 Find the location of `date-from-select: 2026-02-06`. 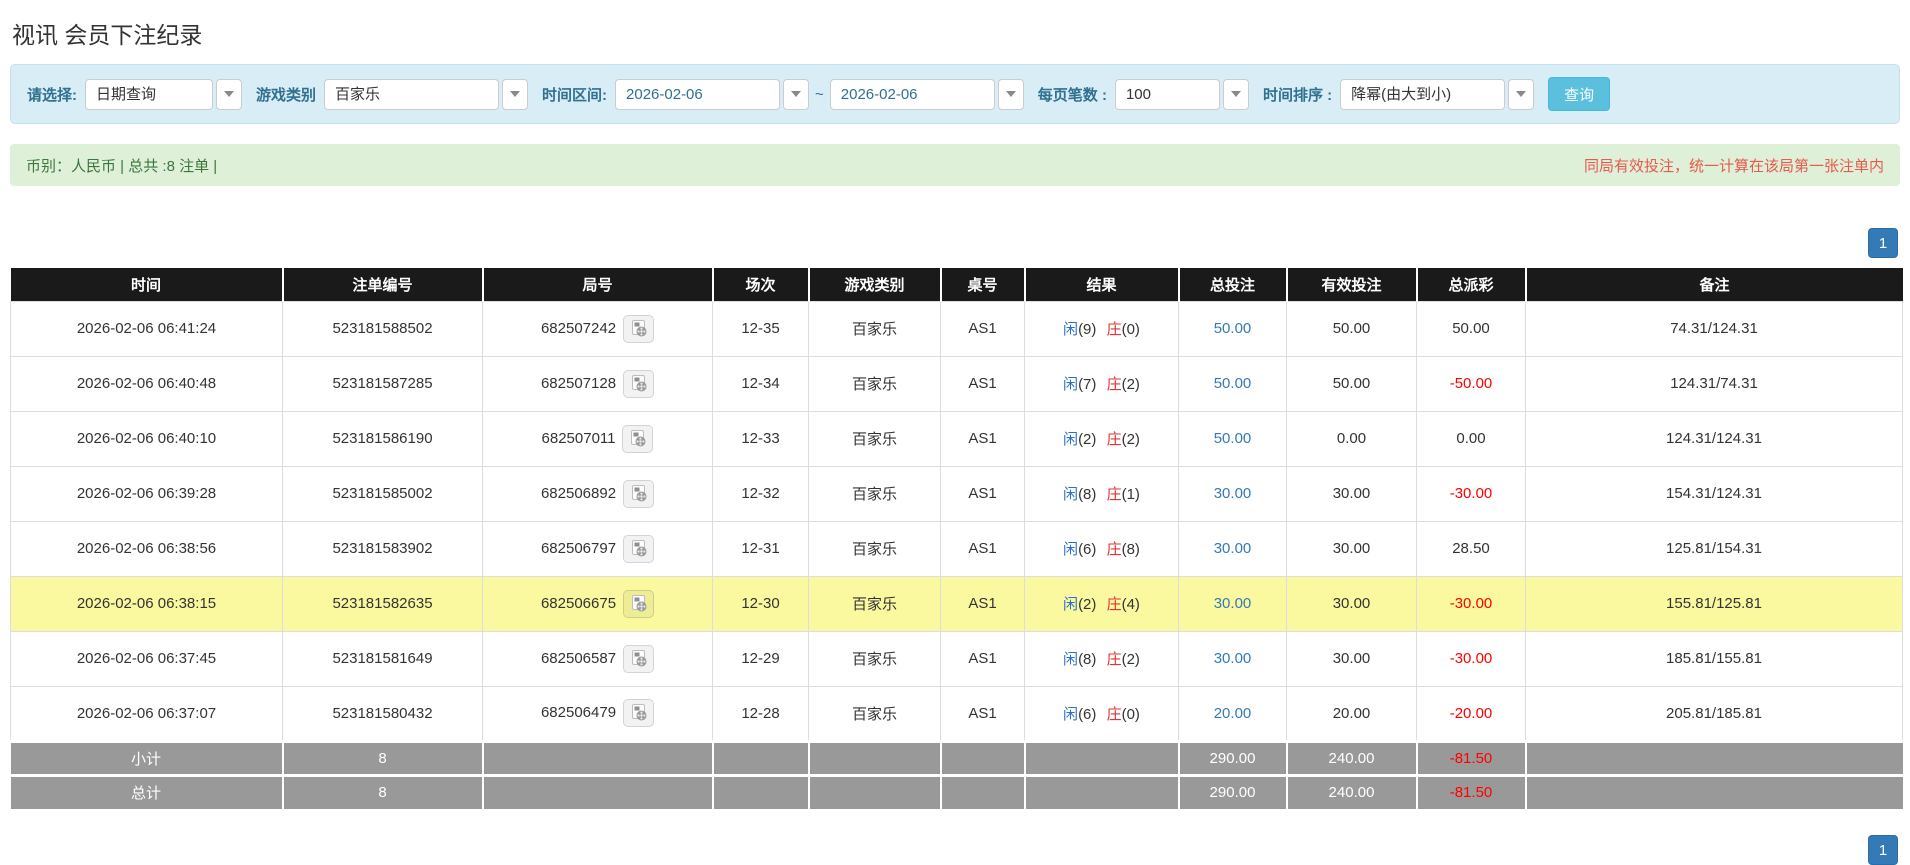

date-from-select: 2026-02-06 is located at coordinates (712, 94).